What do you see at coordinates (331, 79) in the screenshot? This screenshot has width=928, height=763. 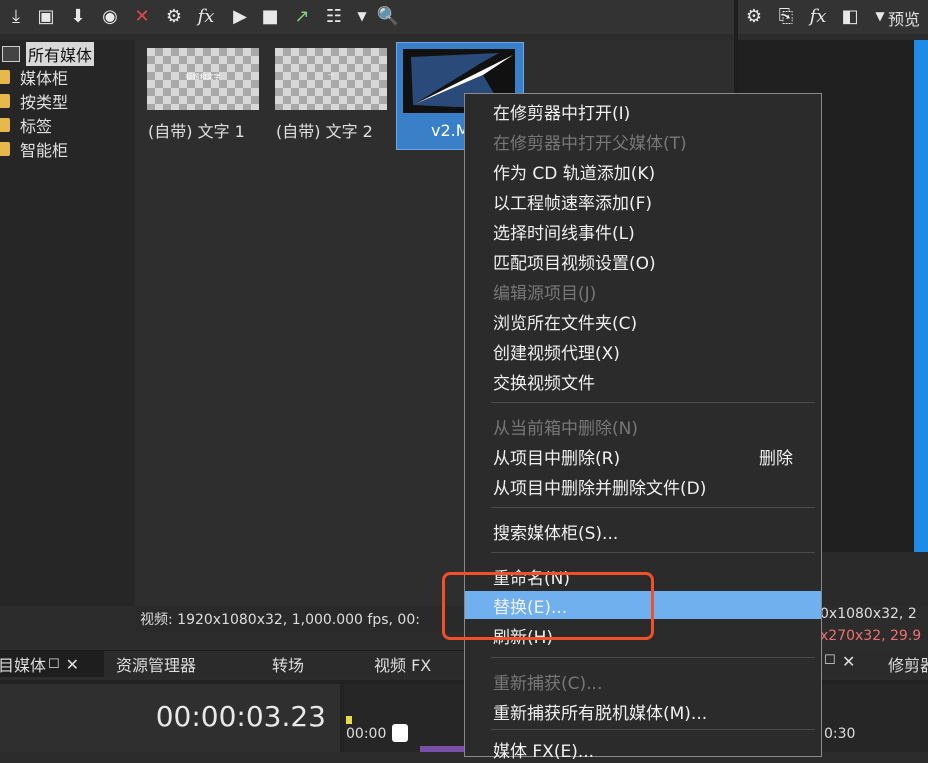 I see `media-thumbnail: --` at bounding box center [331, 79].